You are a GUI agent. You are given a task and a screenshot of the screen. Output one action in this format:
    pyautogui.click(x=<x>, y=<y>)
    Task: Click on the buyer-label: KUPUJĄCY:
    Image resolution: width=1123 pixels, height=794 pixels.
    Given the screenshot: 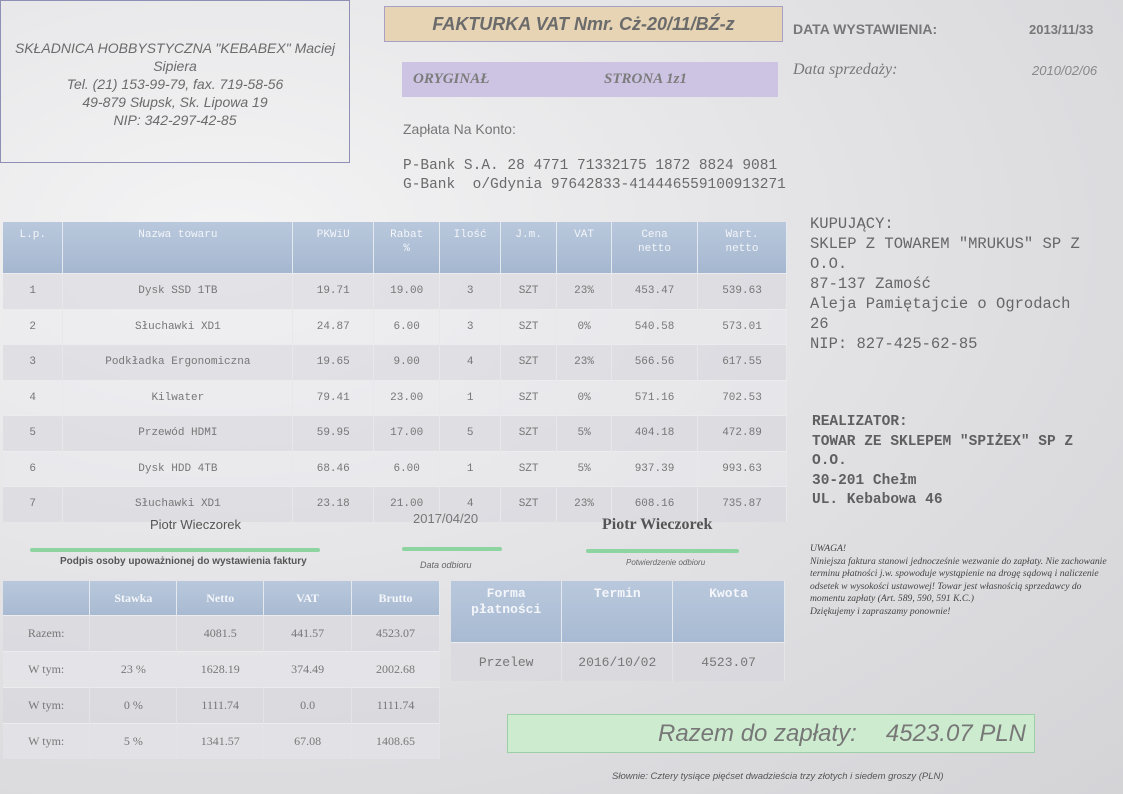 What is the action you would take?
    pyautogui.click(x=852, y=224)
    